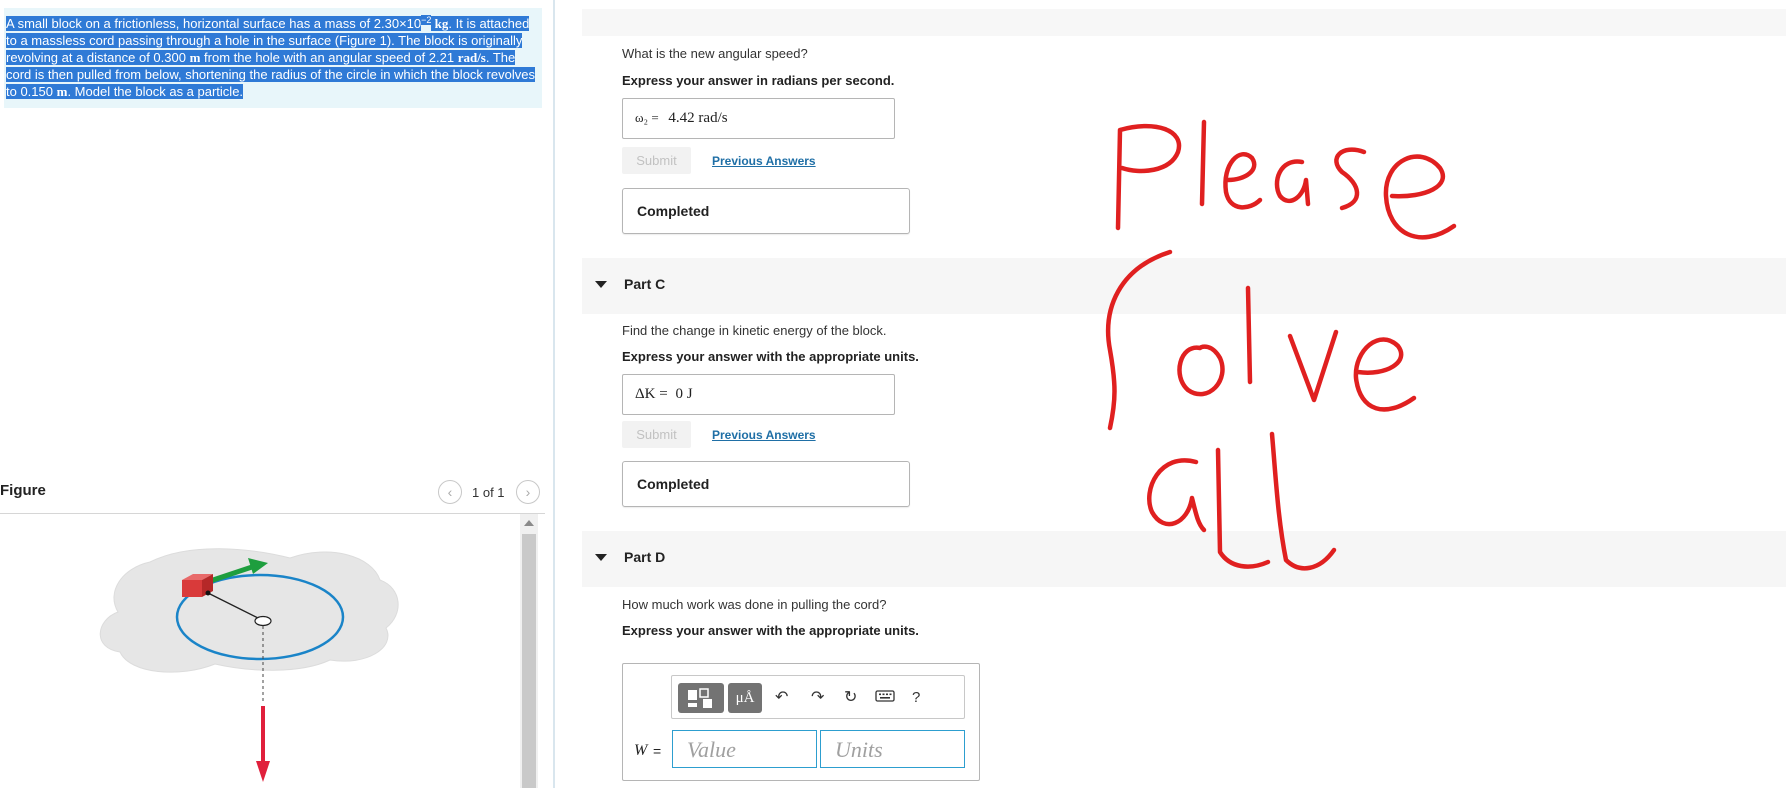 This screenshot has height=788, width=1786. I want to click on part-b-answer-value: 4.42 rad/s, so click(698, 118).